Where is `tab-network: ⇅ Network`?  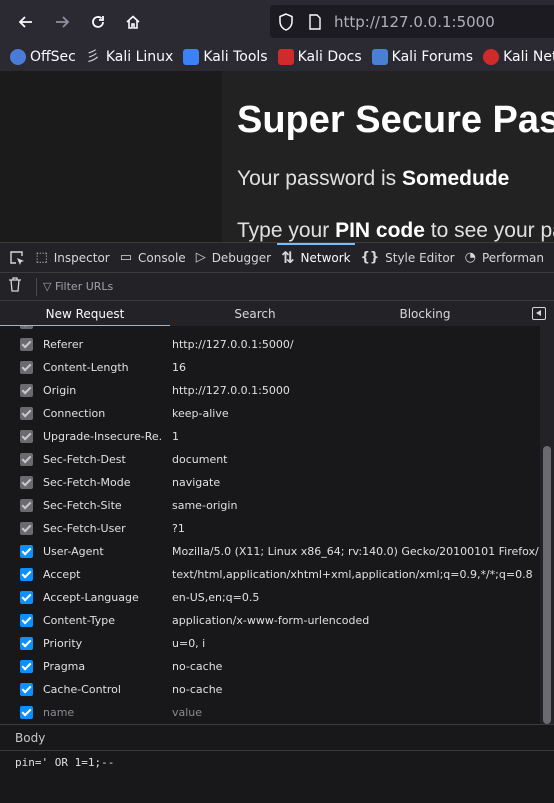
tab-network: ⇅ Network is located at coordinates (316, 257).